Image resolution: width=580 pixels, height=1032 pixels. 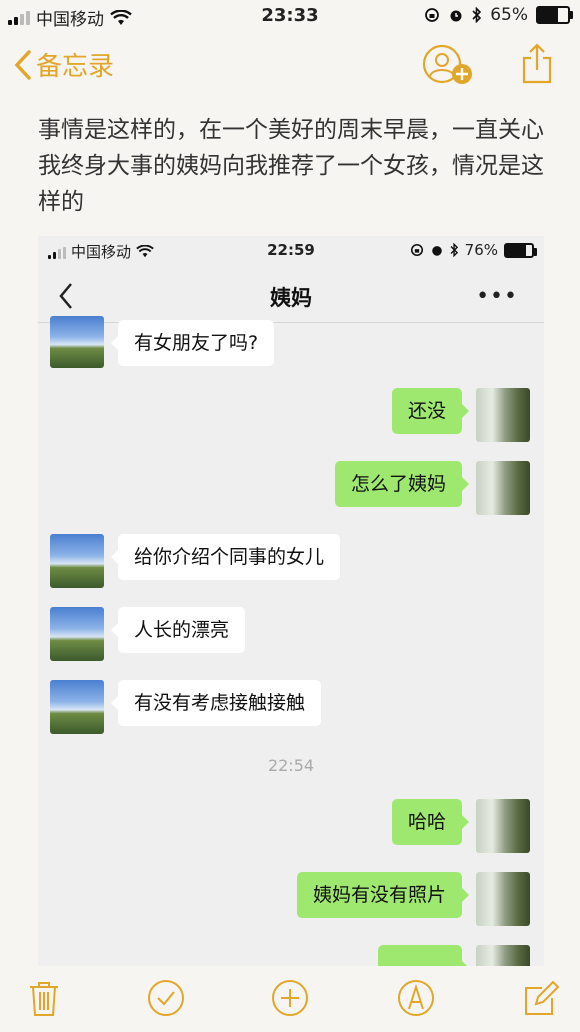 I want to click on chat-battery-icon, so click(x=520, y=250).